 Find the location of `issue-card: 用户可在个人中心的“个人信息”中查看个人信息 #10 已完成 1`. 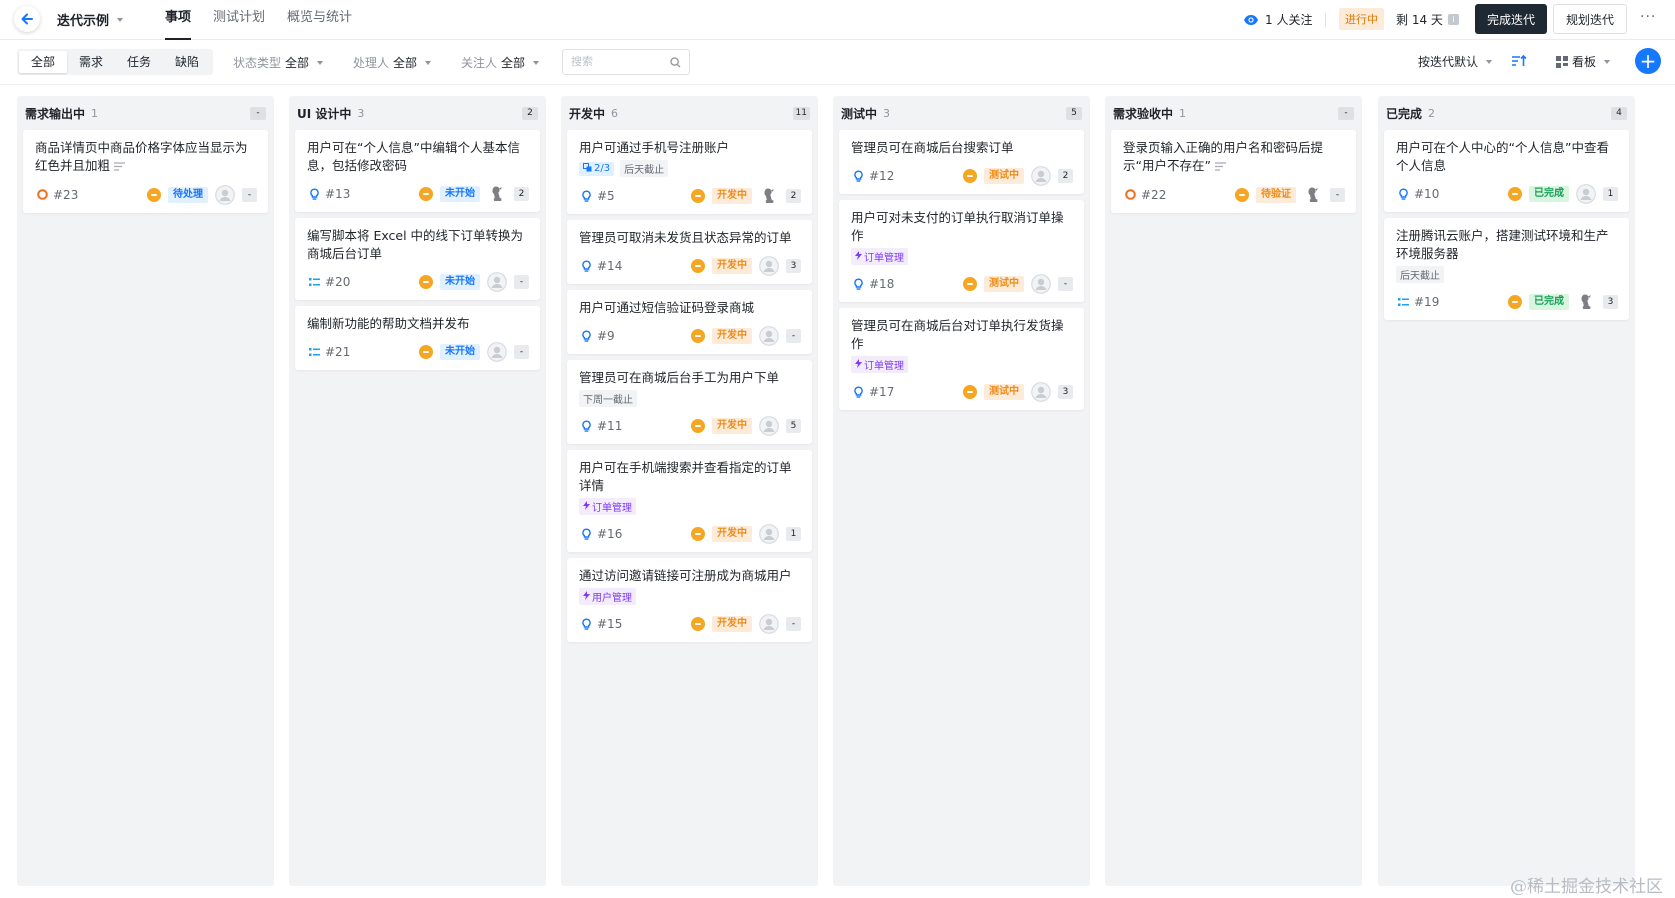

issue-card: 用户可在个人中心的“个人信息”中查看个人信息 #10 已完成 1 is located at coordinates (1506, 171).